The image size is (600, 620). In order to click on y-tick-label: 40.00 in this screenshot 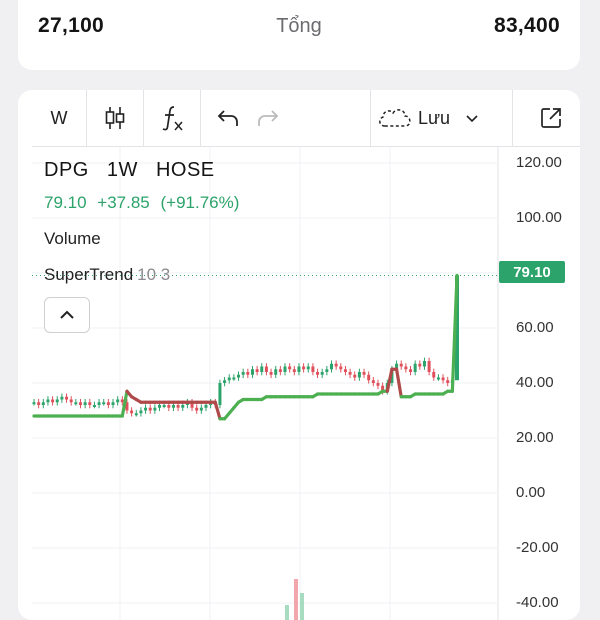, I will do `click(535, 382)`.